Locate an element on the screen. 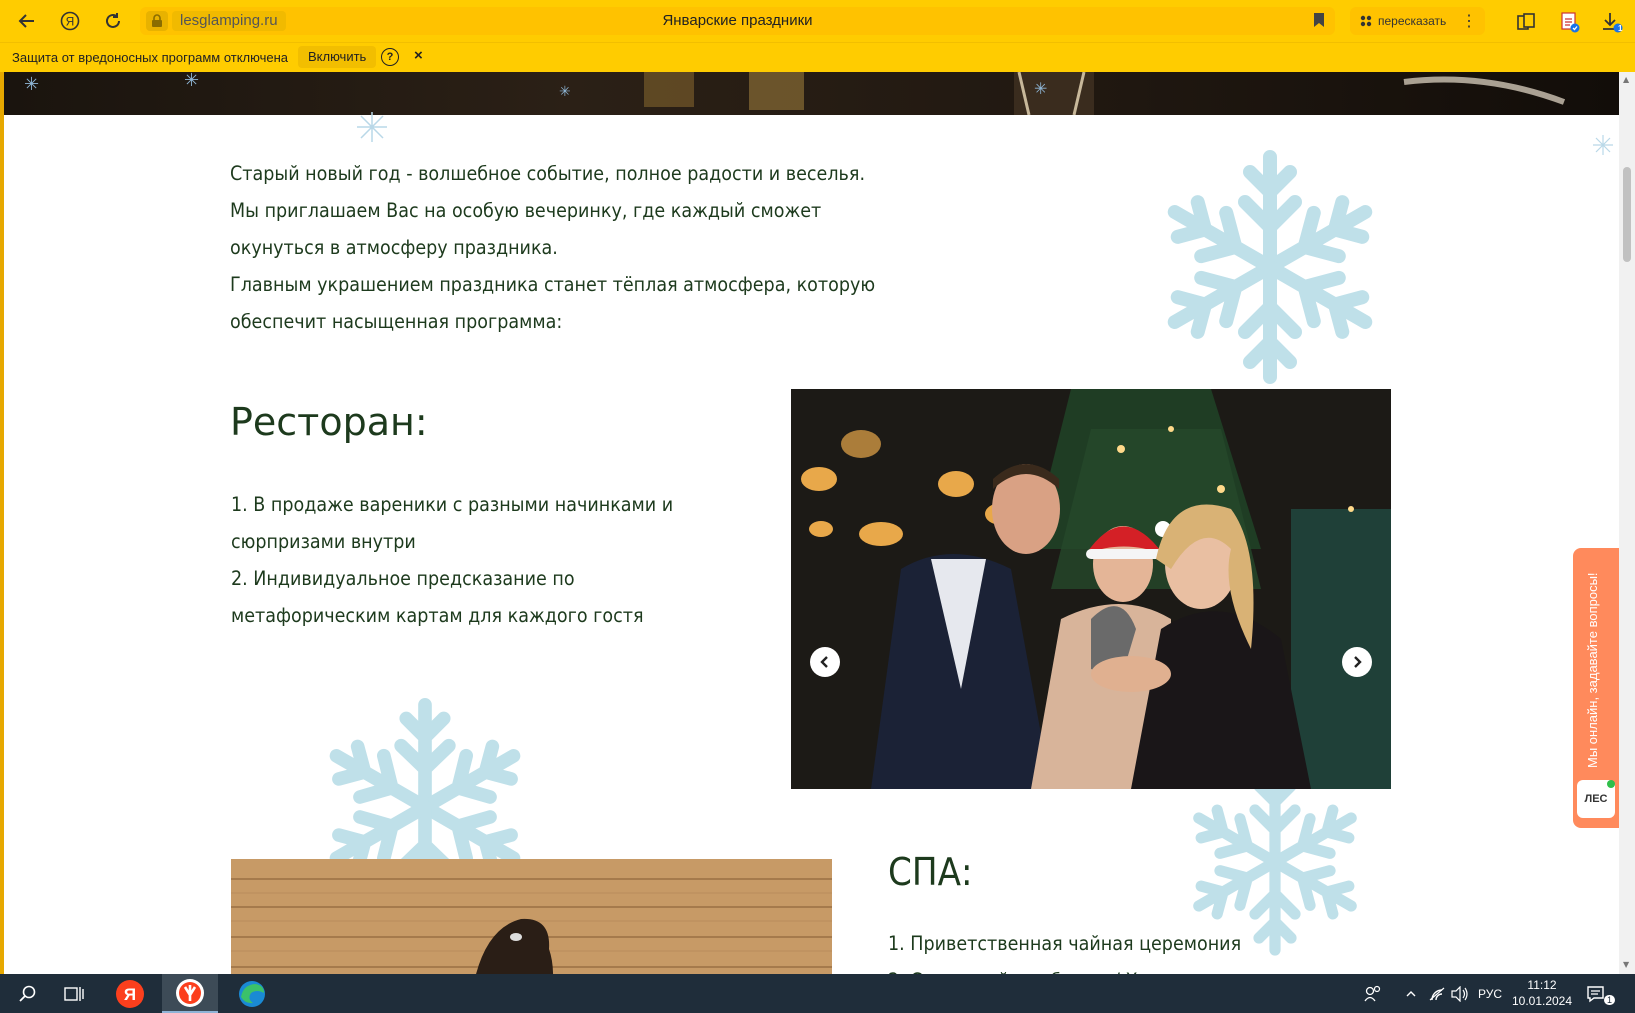 The height and width of the screenshot is (1013, 1635). retell-button: пересказать ⋮ is located at coordinates (1417, 21).